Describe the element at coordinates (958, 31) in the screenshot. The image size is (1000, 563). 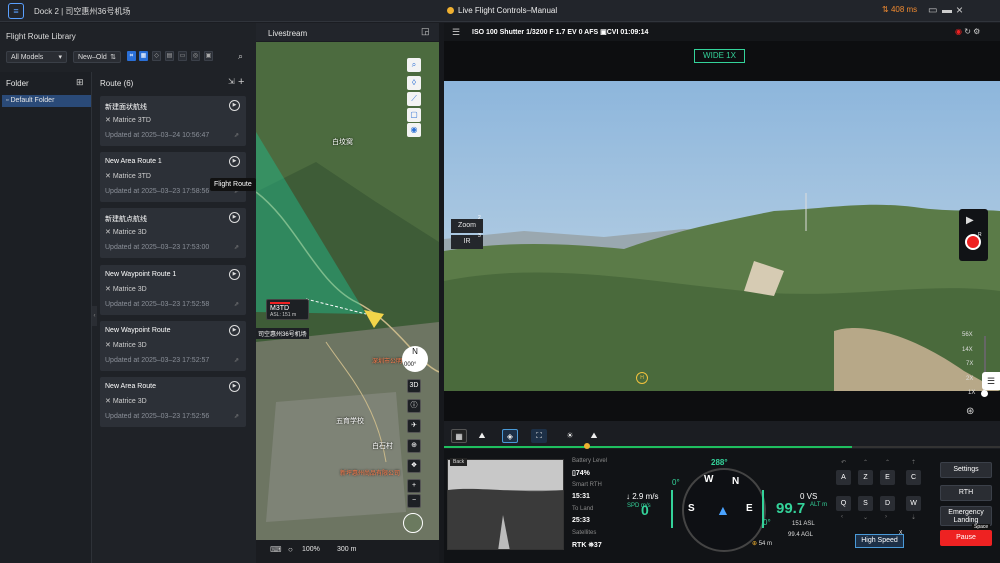
I see `record-status-icon: ◉` at that location.